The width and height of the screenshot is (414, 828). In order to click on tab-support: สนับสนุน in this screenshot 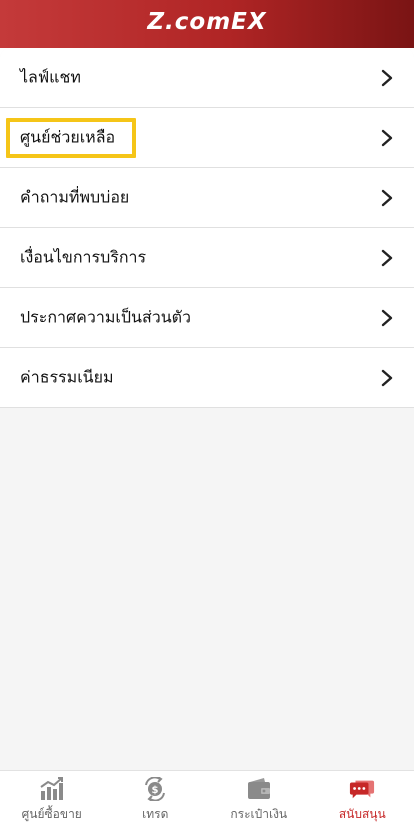, I will do `click(362, 799)`.